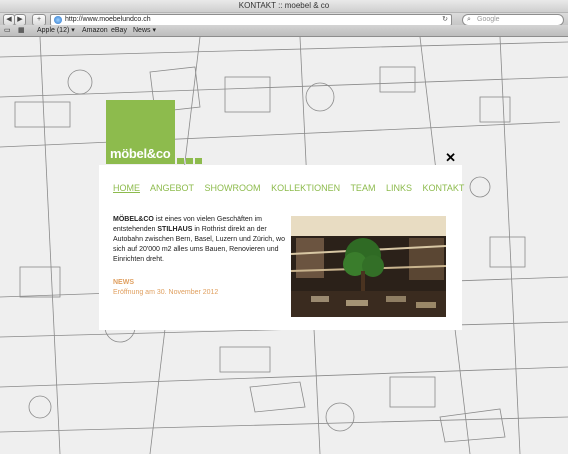 This screenshot has height=454, width=568. I want to click on bookmark-amazon: Amazon, so click(95, 30).